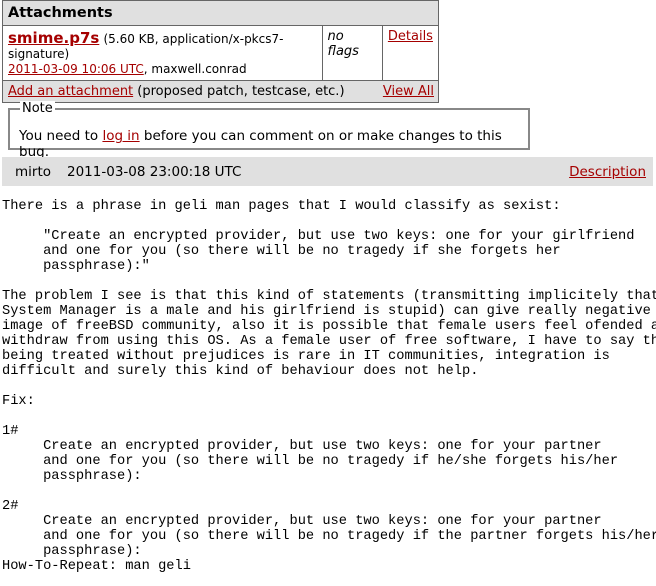 The width and height of the screenshot is (656, 586). What do you see at coordinates (220, 13) in the screenshot?
I see `attachments-title: Attachments` at bounding box center [220, 13].